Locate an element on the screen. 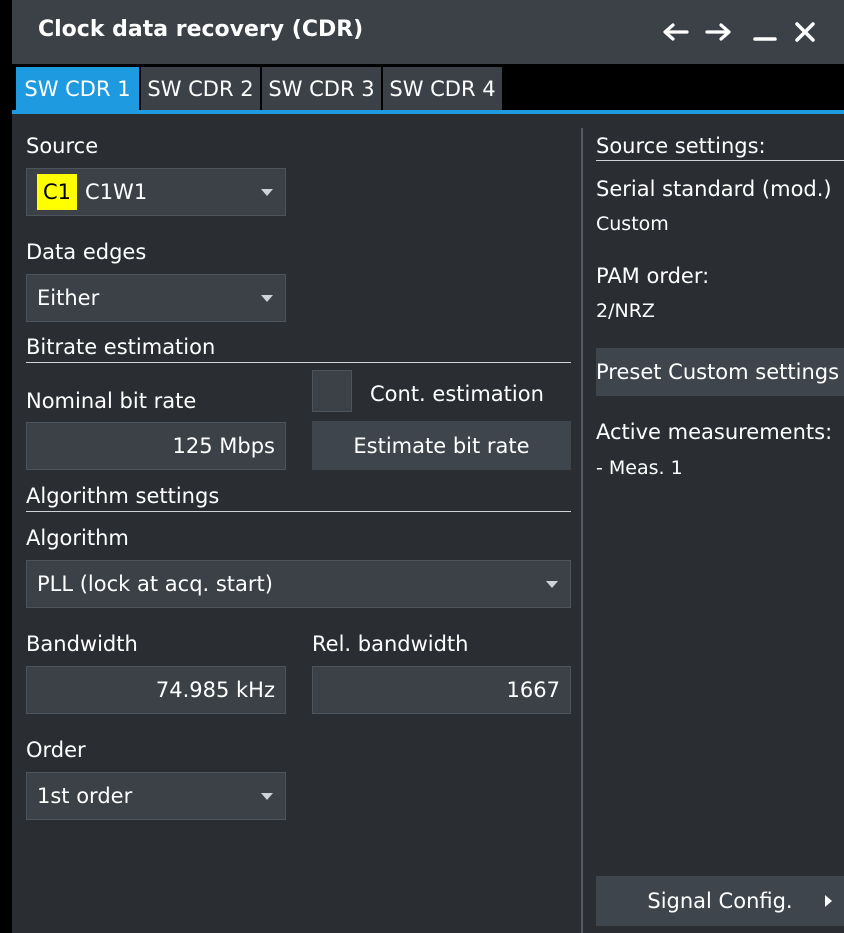  source-label: Source is located at coordinates (62, 146).